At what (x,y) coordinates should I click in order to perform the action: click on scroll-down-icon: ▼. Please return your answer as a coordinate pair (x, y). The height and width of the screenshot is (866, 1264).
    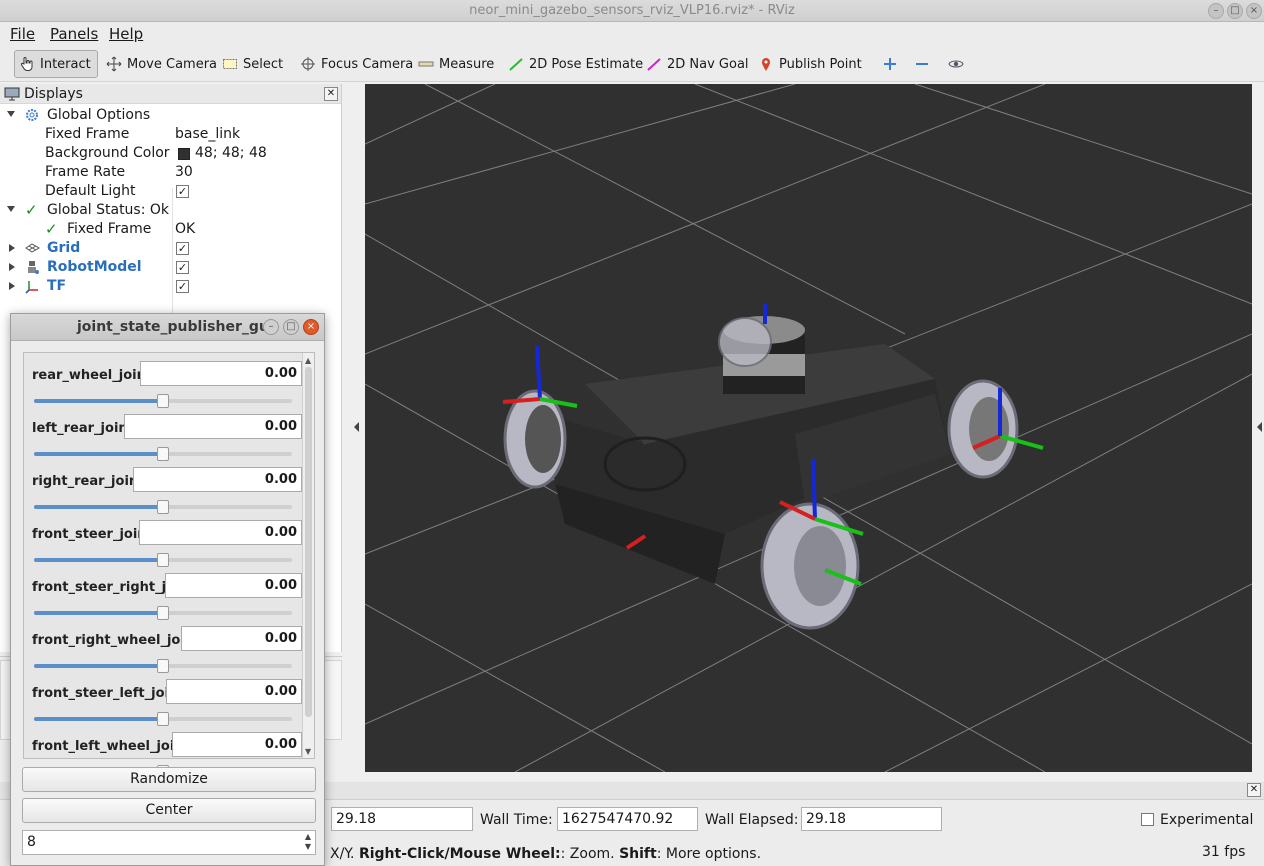
    Looking at the image, I should click on (308, 751).